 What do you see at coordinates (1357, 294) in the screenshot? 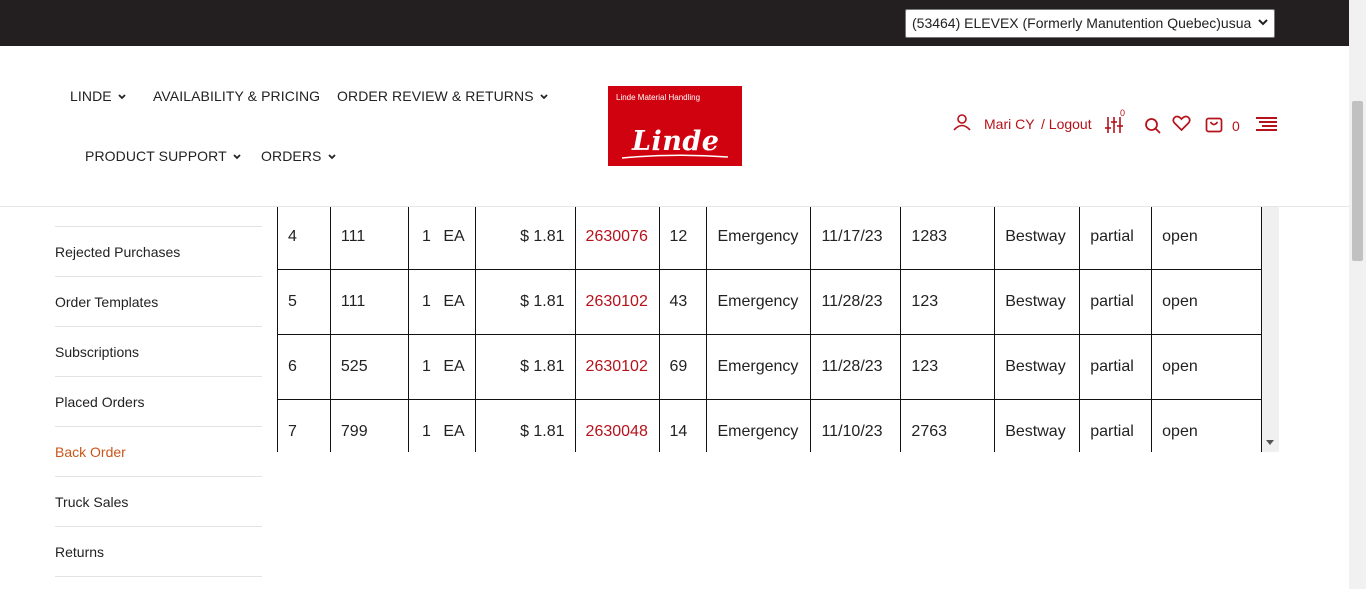
I see `window-scrollbar` at bounding box center [1357, 294].